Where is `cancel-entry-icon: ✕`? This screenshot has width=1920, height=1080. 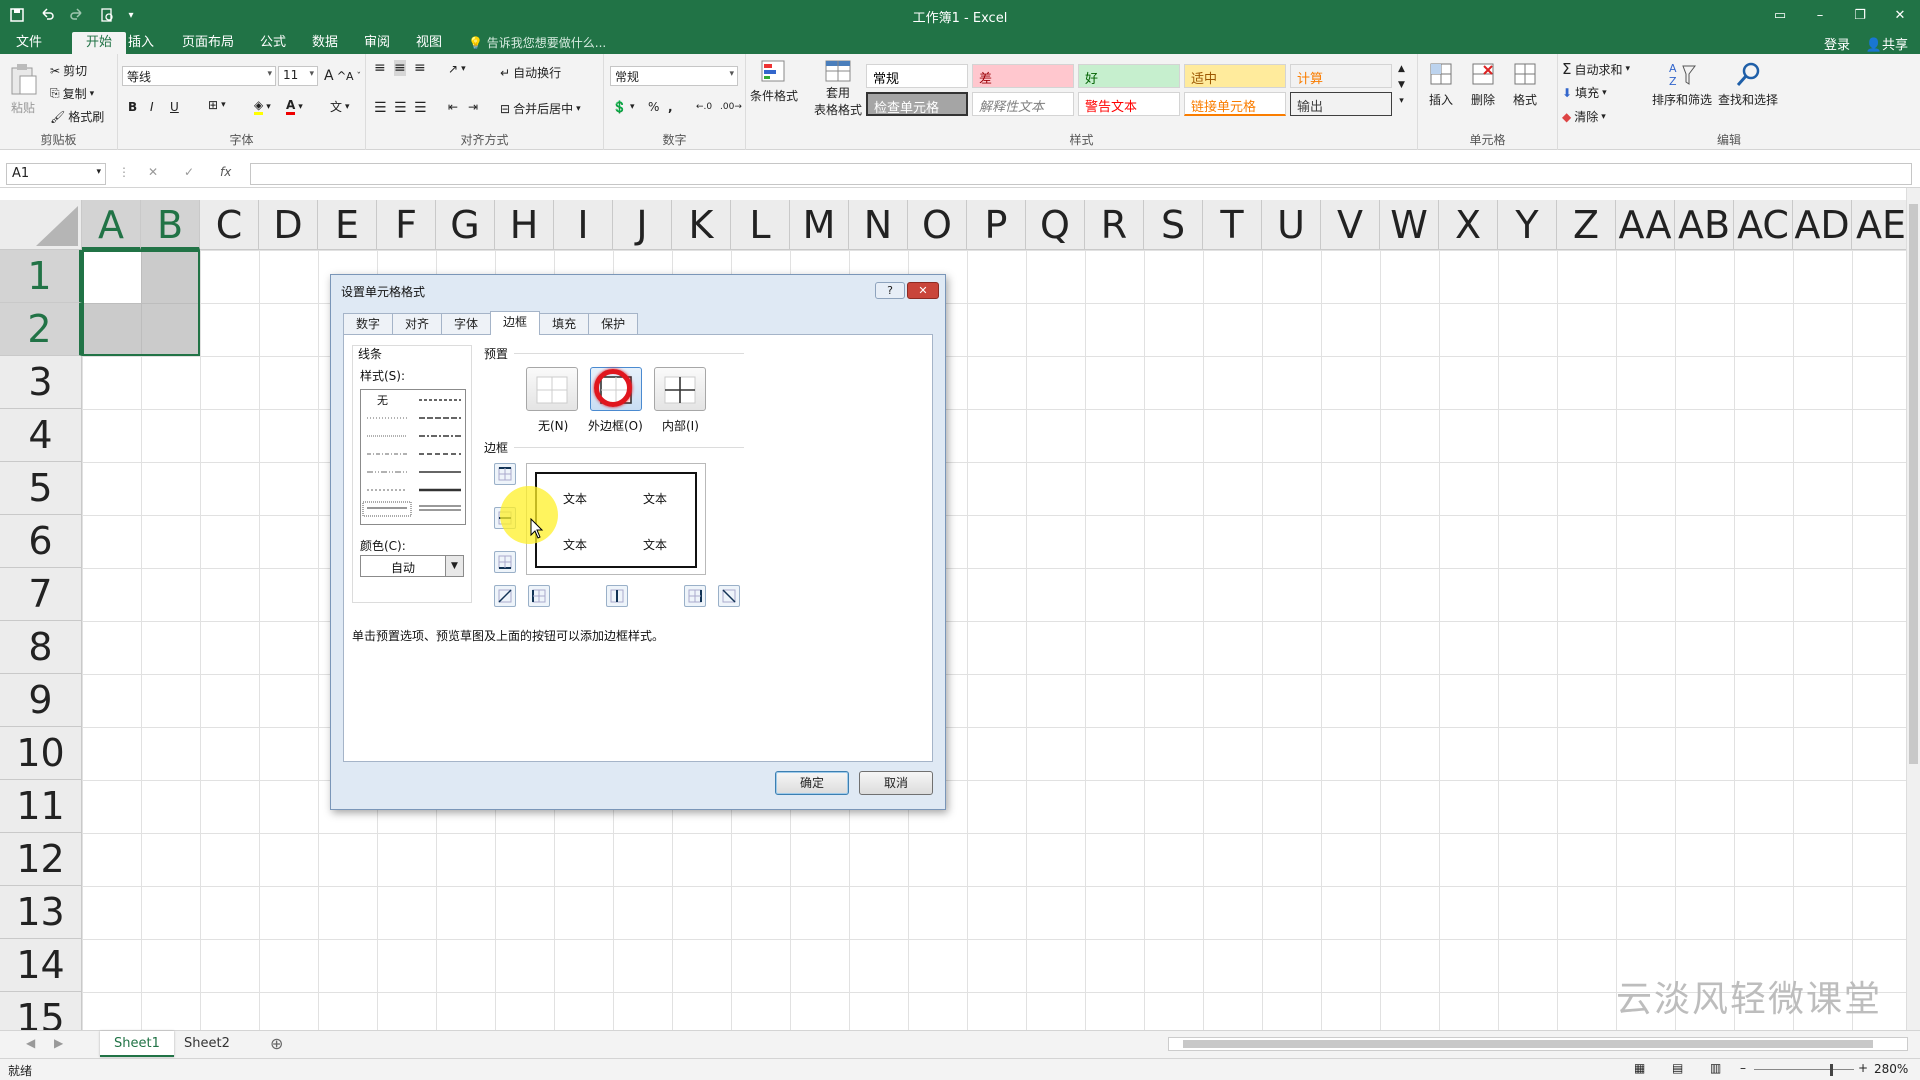
cancel-entry-icon: ✕ is located at coordinates (153, 172).